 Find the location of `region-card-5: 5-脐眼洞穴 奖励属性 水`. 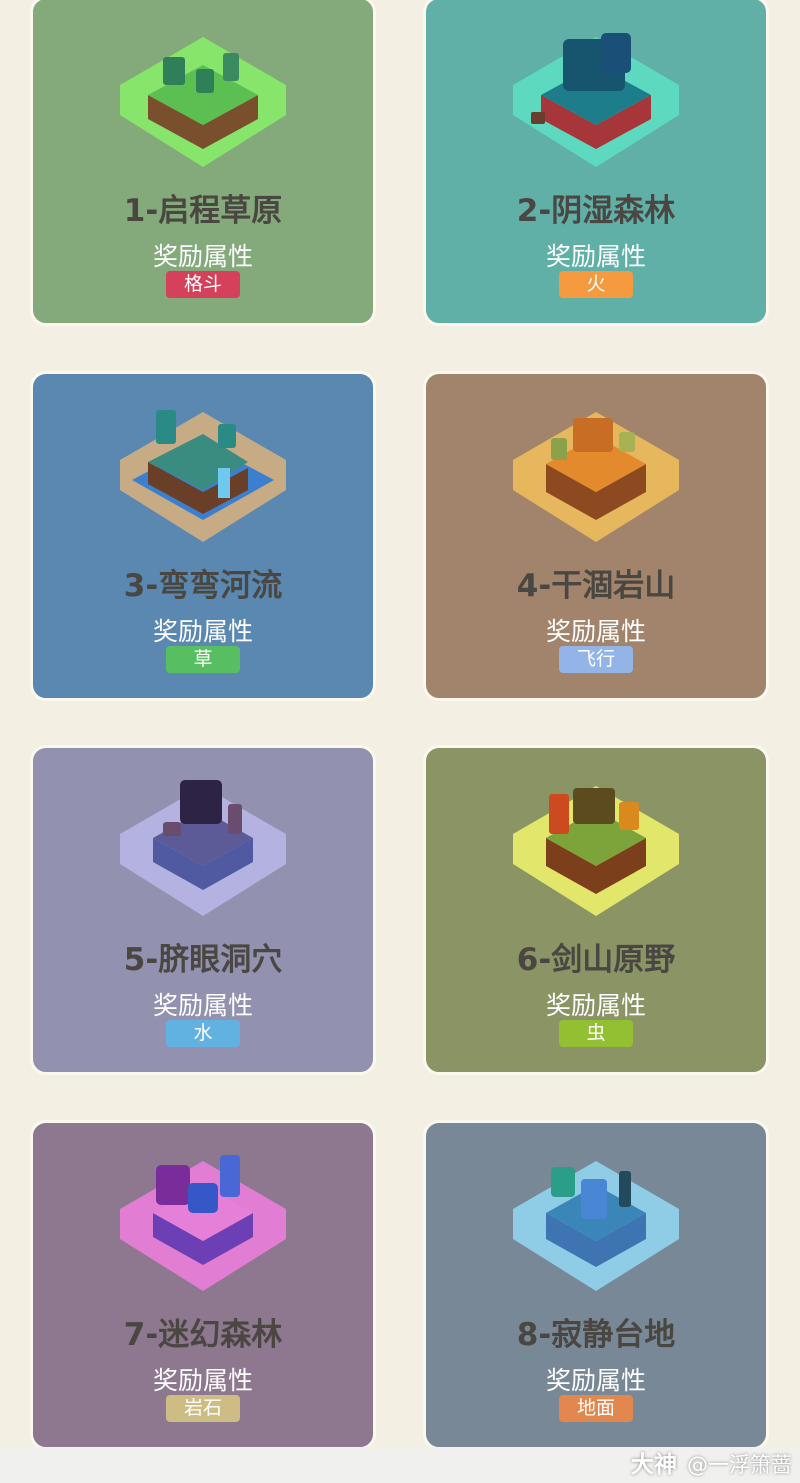

region-card-5: 5-脐眼洞穴 奖励属性 水 is located at coordinates (203, 910).